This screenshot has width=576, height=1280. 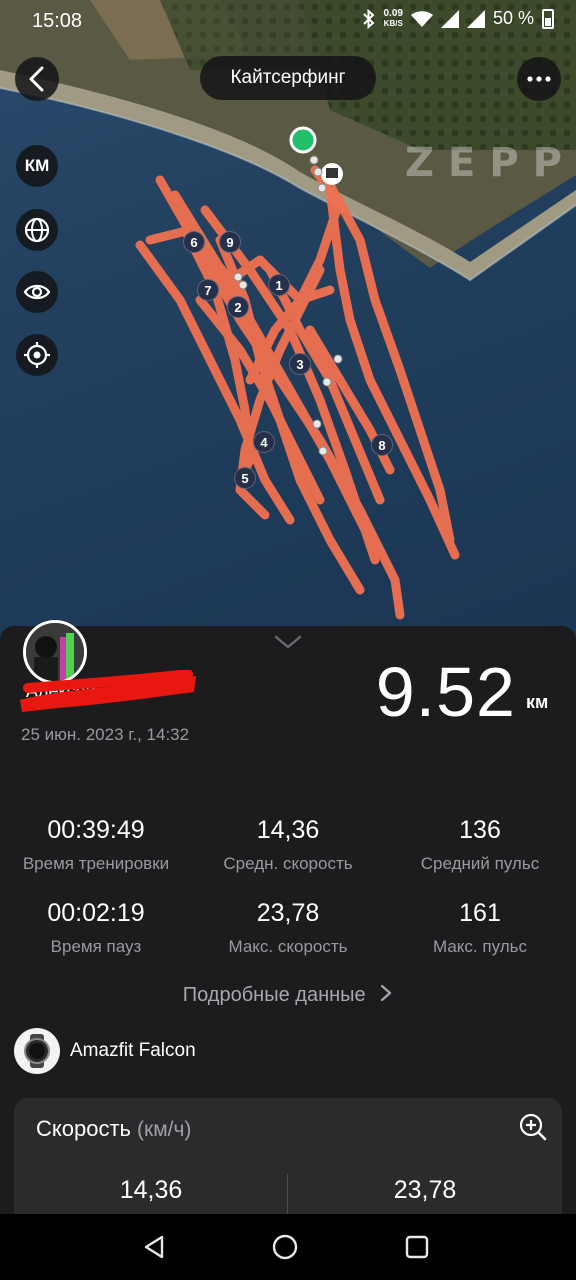 I want to click on stat-value: 00:39:49, so click(x=96, y=830).